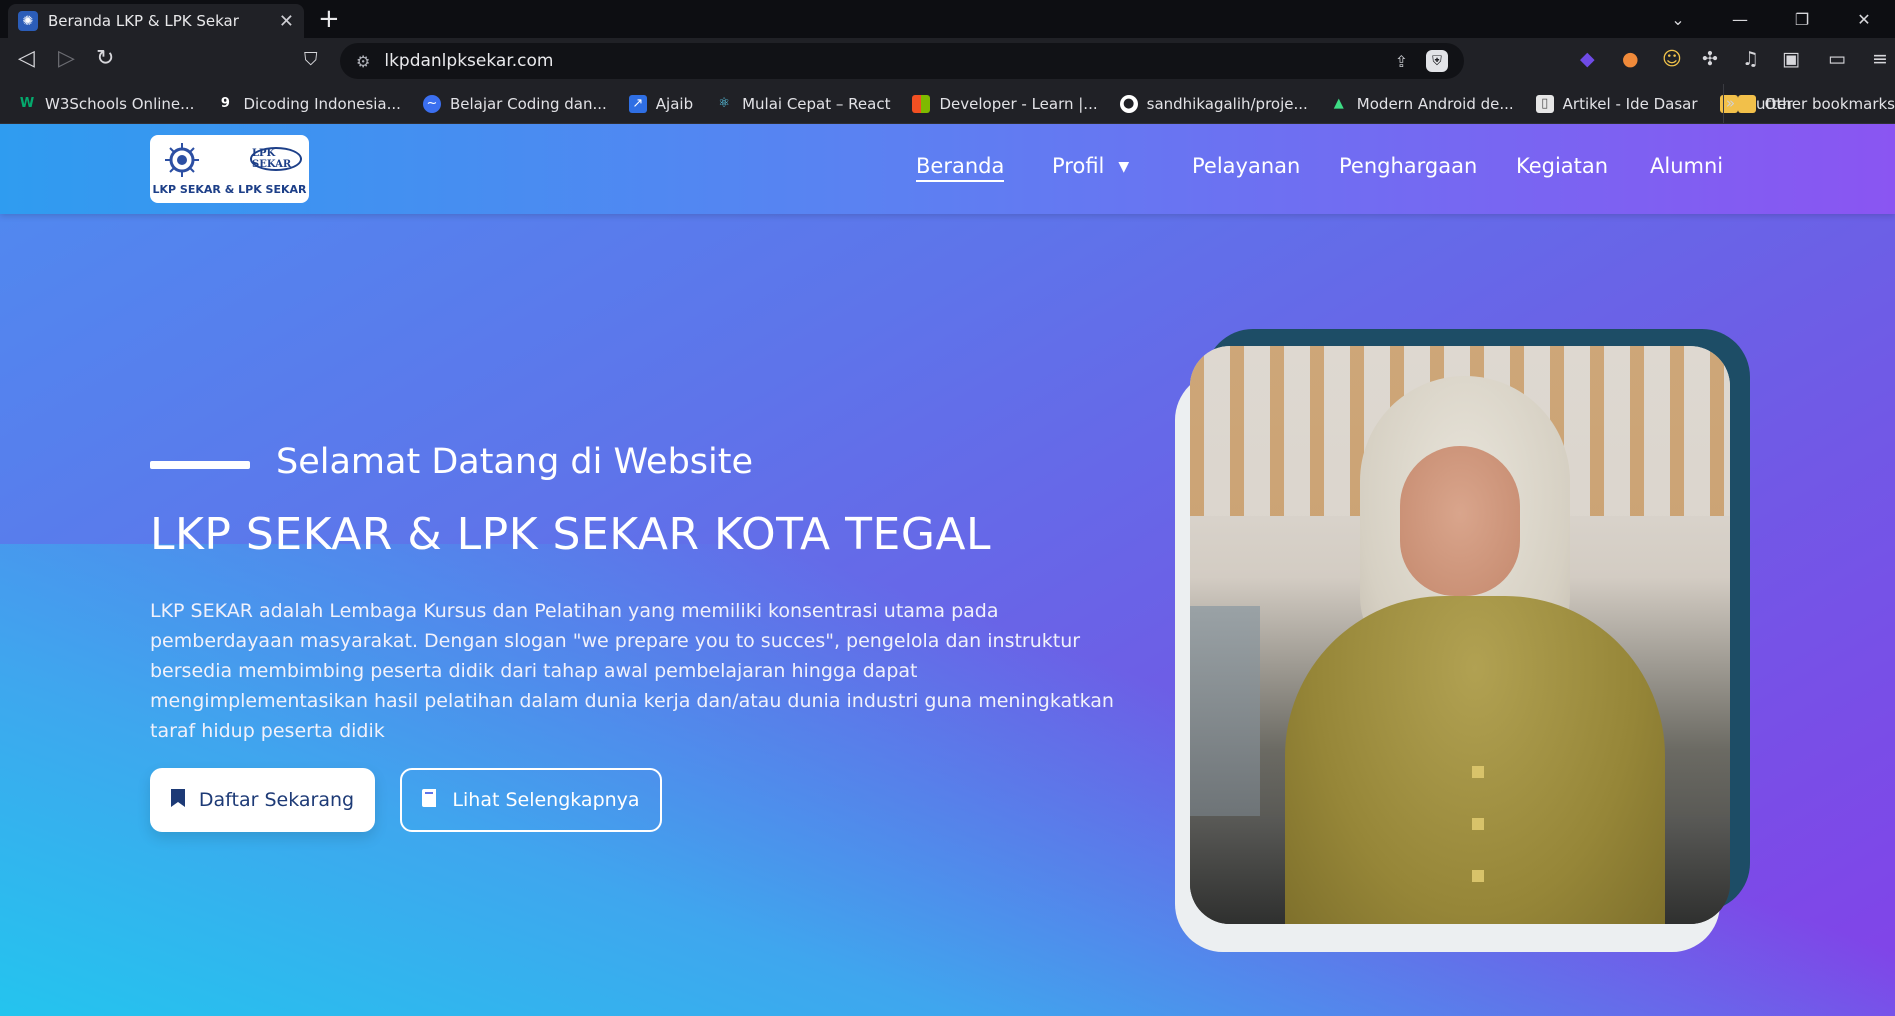 This screenshot has width=1895, height=1016. What do you see at coordinates (1746, 104) in the screenshot?
I see `folder-icon` at bounding box center [1746, 104].